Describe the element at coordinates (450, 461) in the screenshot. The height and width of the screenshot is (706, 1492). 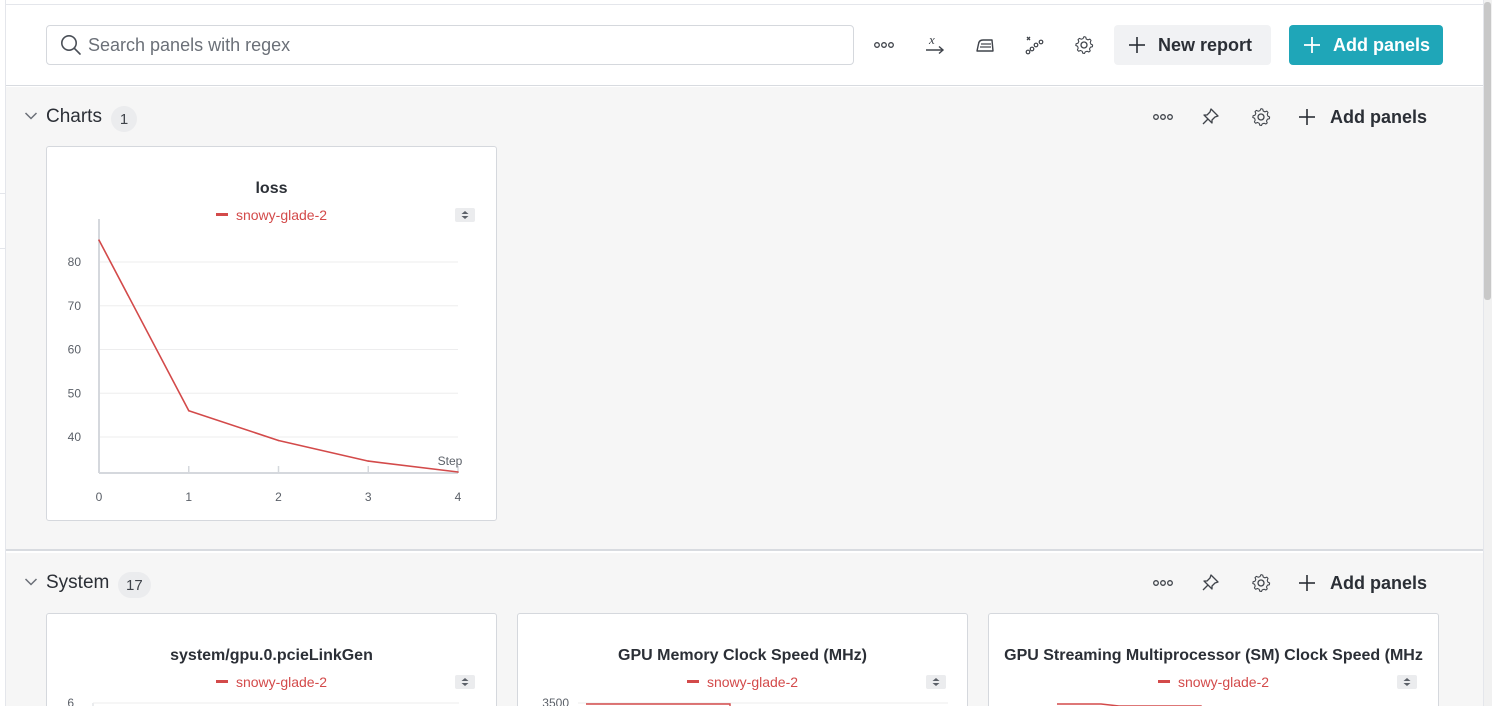
I see `x-axis-label: Step` at that location.